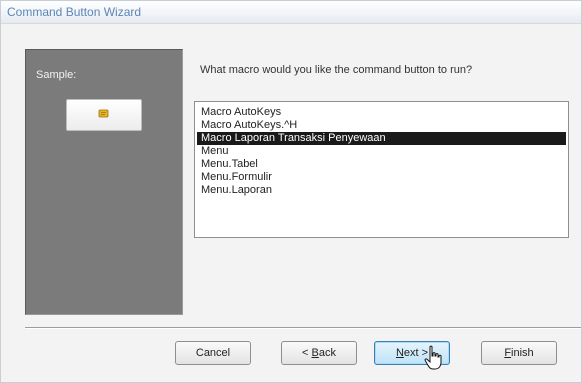 Image resolution: width=582 pixels, height=383 pixels. What do you see at coordinates (381, 112) in the screenshot?
I see `list-item: Macro AutoKeys` at bounding box center [381, 112].